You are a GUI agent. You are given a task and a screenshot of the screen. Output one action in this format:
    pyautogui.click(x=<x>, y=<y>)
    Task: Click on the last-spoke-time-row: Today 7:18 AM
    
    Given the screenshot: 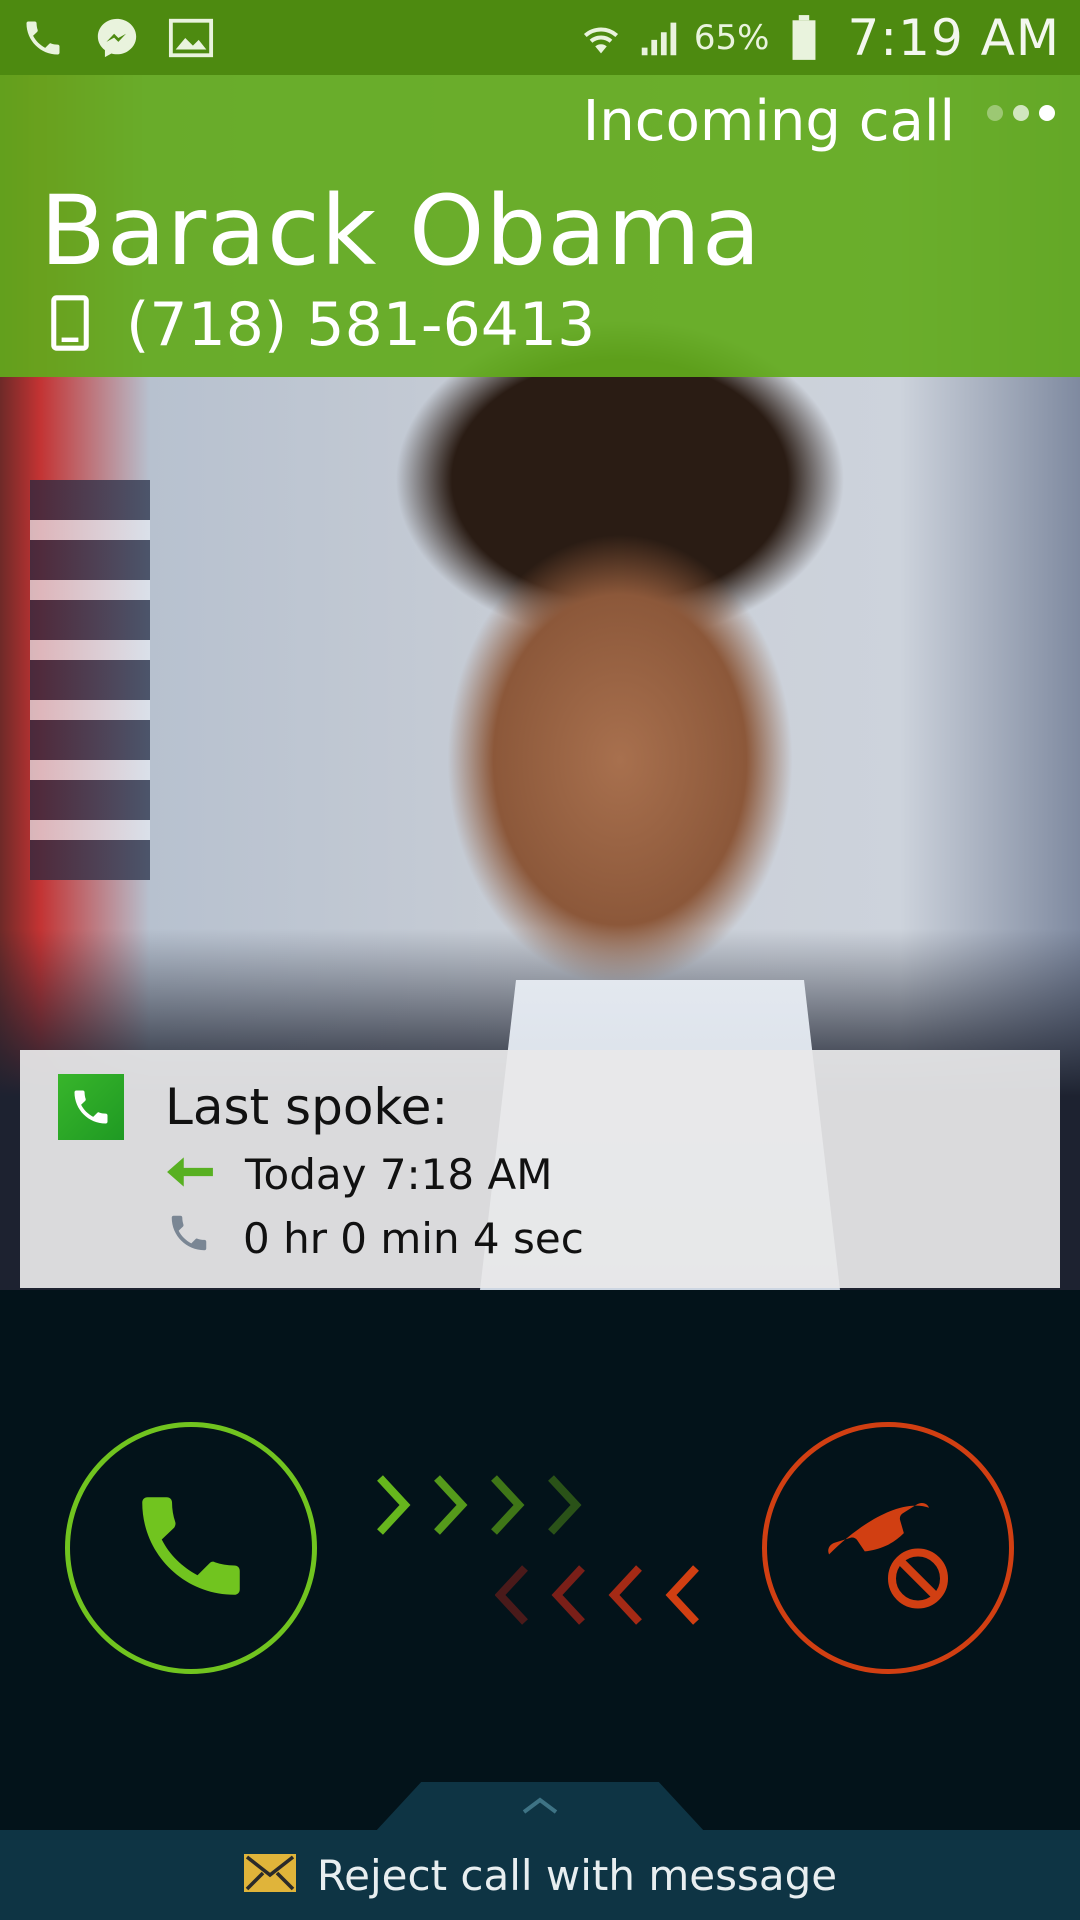 What is the action you would take?
    pyautogui.click(x=358, y=1174)
    